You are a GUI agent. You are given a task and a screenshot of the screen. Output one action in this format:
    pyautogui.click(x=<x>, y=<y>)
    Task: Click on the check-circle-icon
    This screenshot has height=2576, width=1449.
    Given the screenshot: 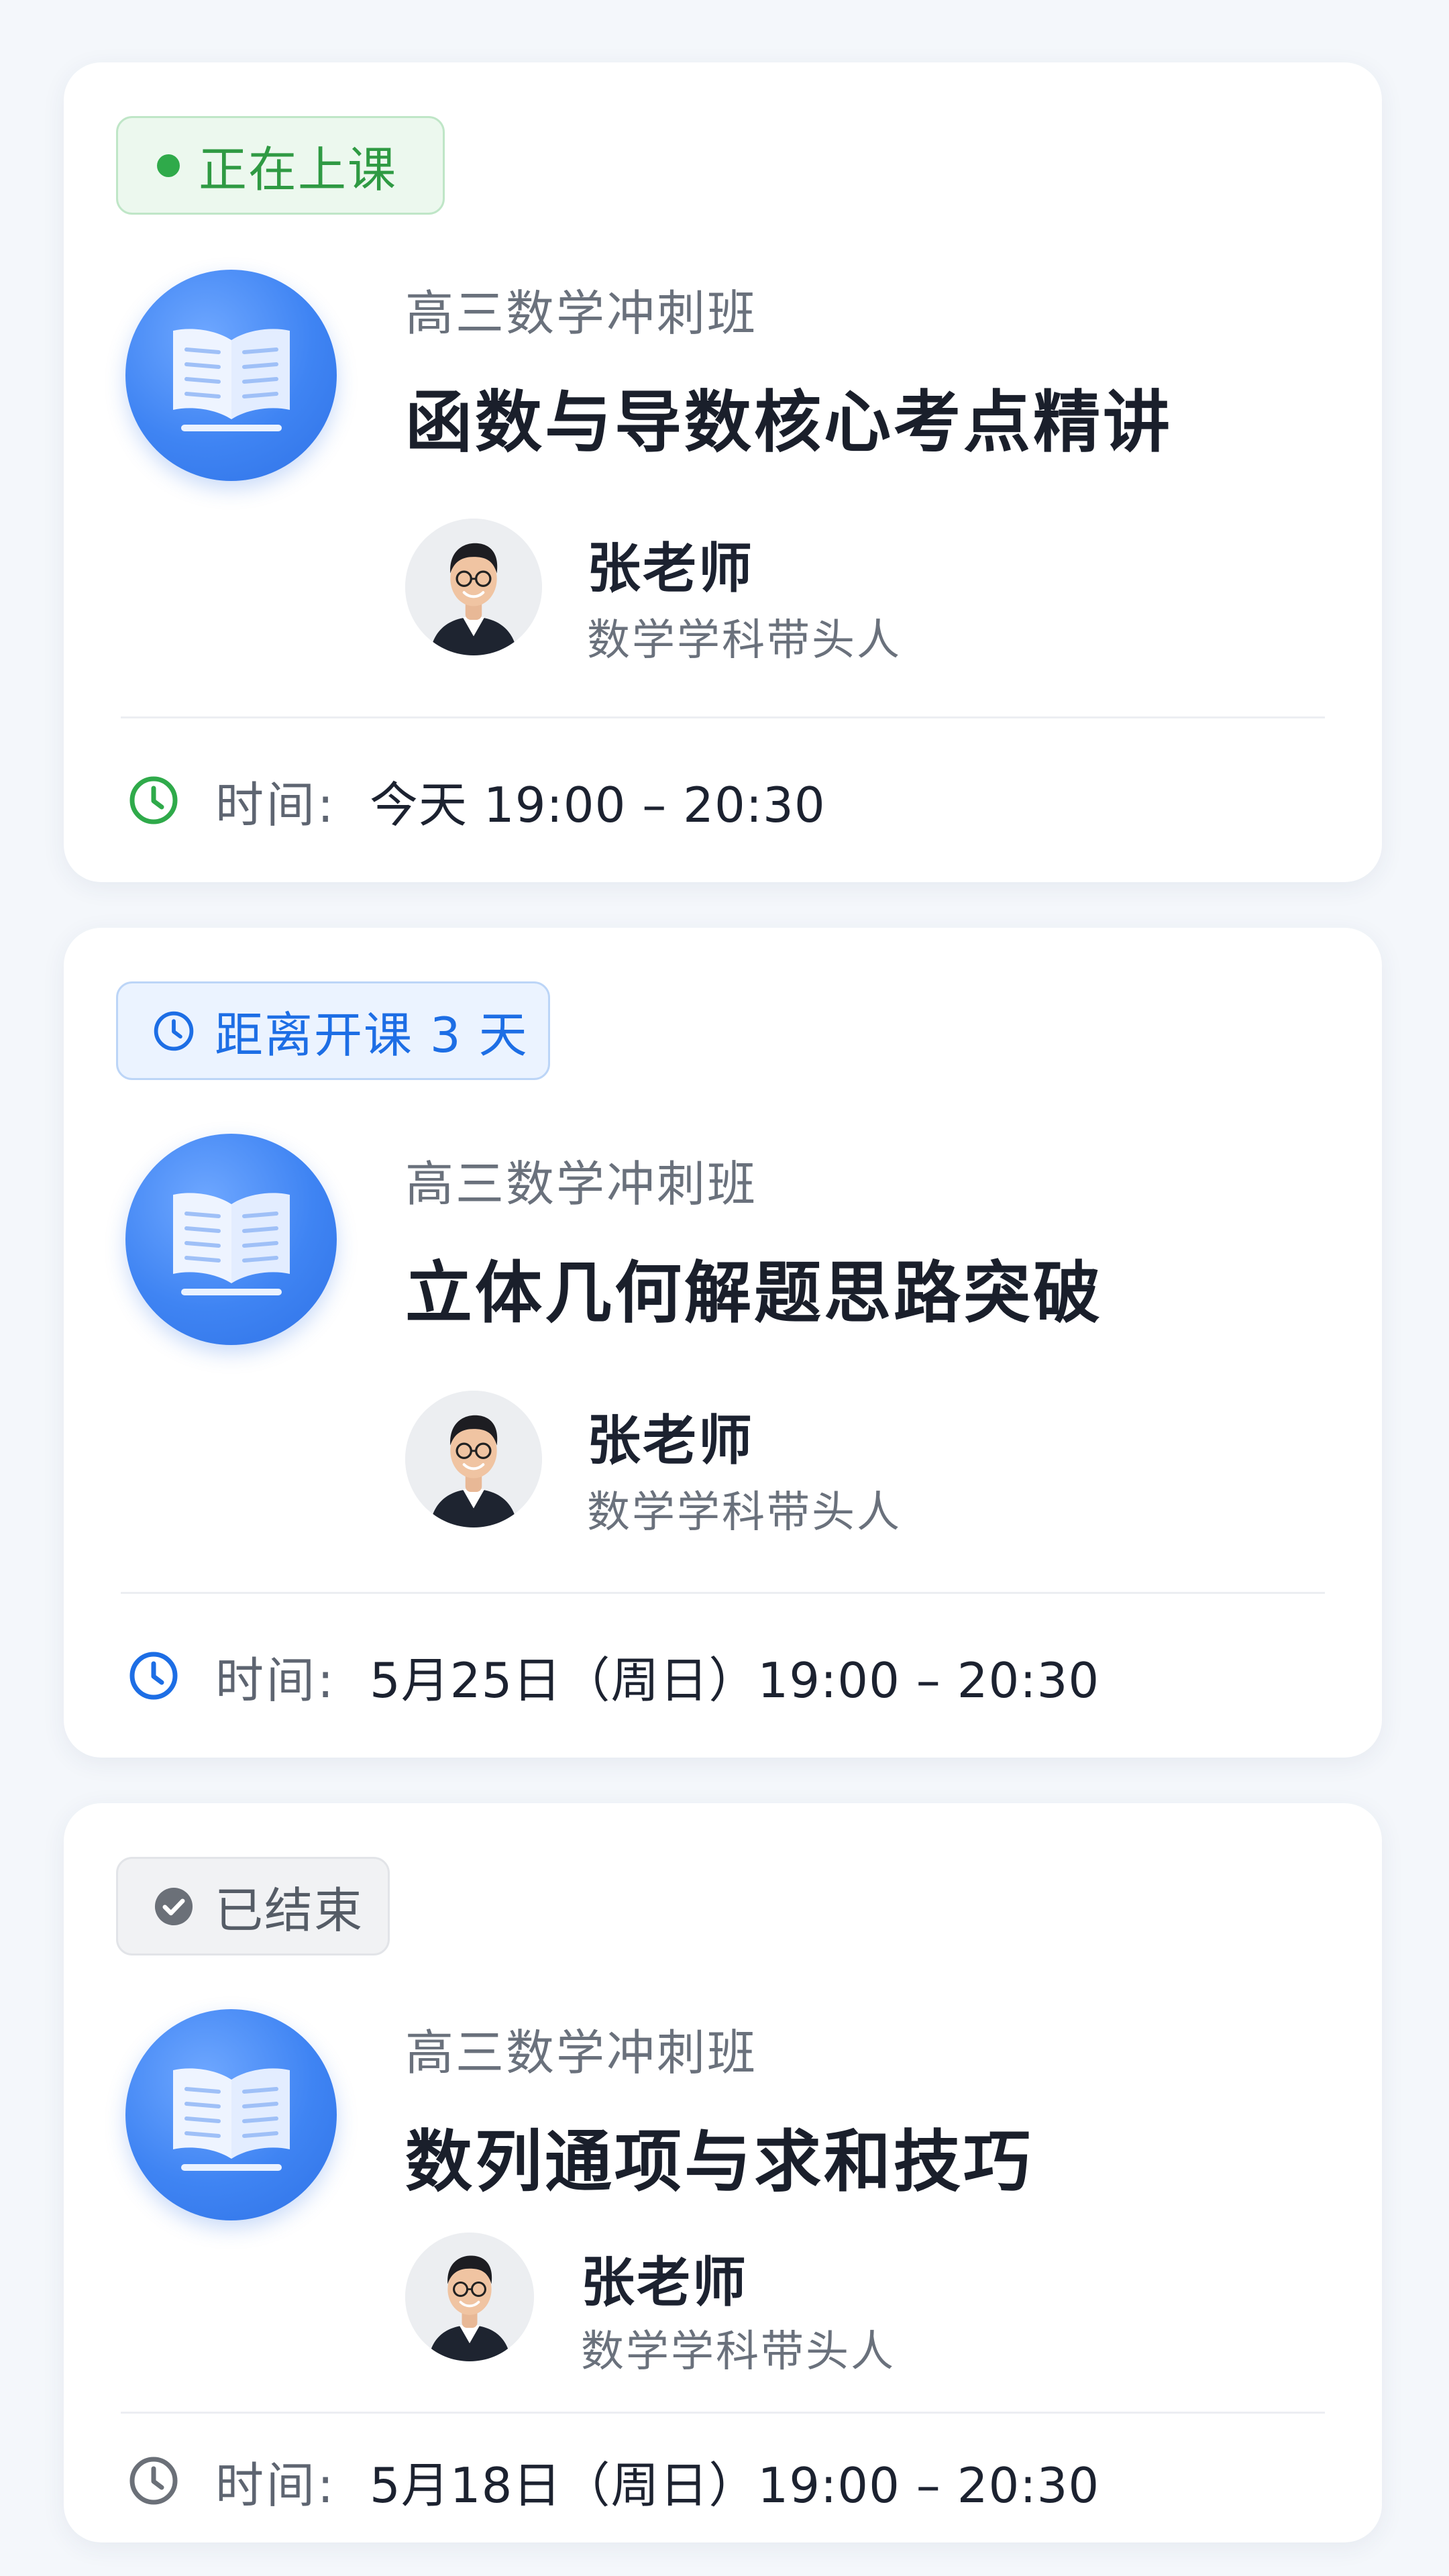 What is the action you would take?
    pyautogui.click(x=174, y=1906)
    